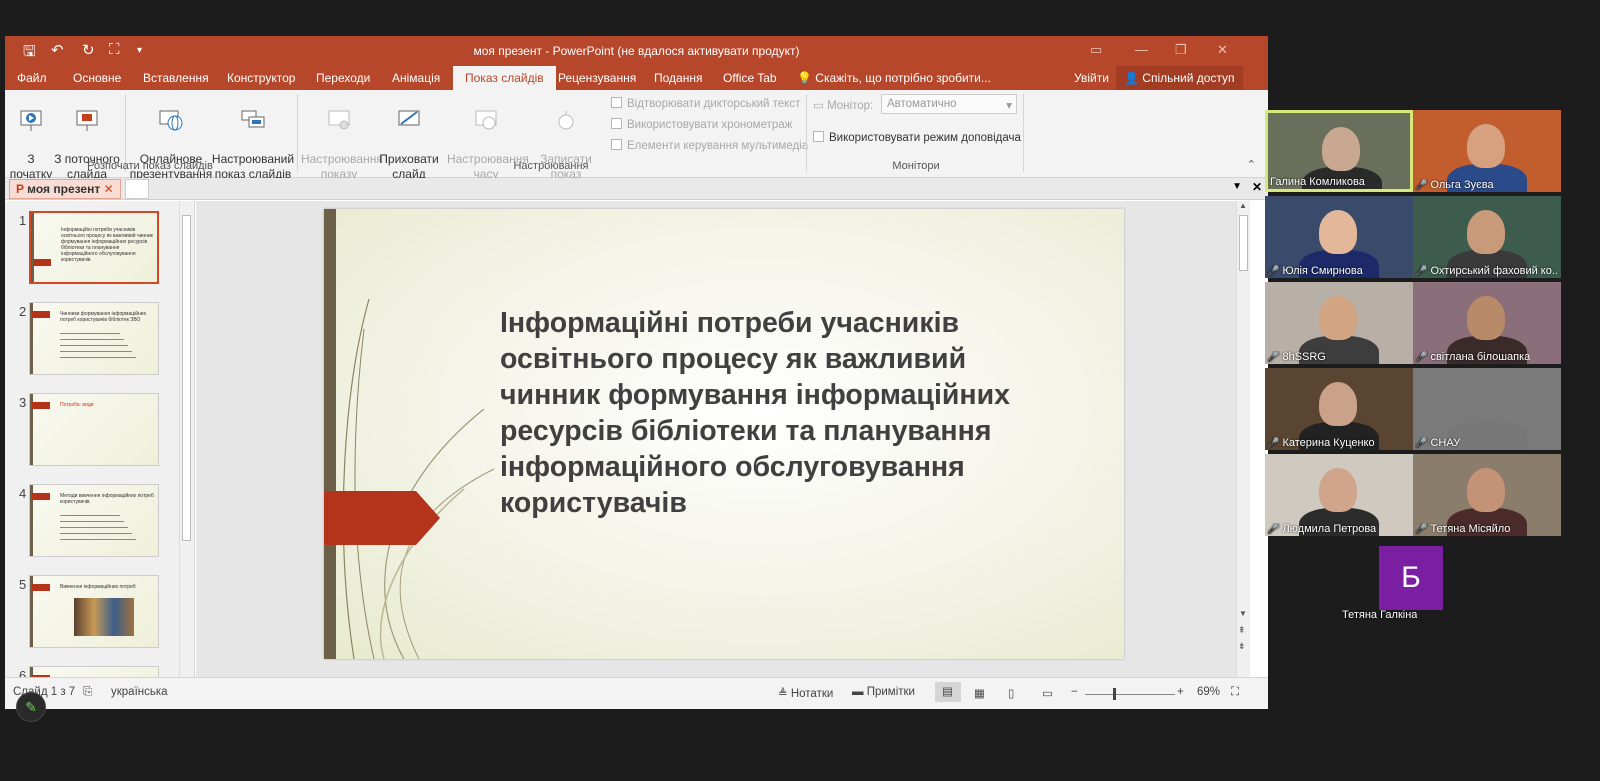 The width and height of the screenshot is (1600, 781). Describe the element at coordinates (1235, 692) in the screenshot. I see `fit-slide-icon: ⛶` at that location.